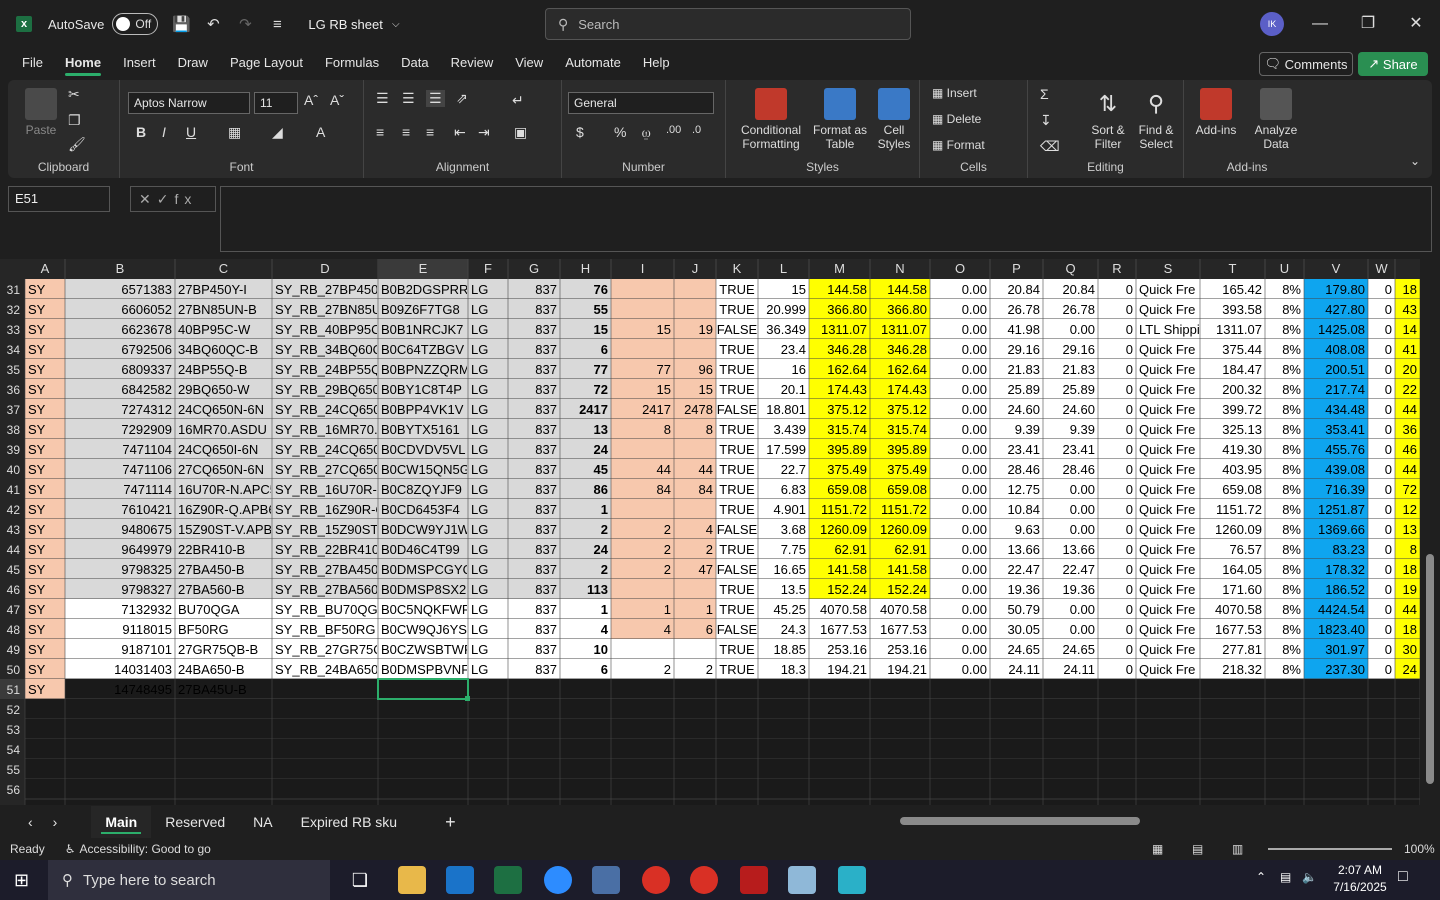  Describe the element at coordinates (1413, 549) in the screenshot. I see `cell-undefined44: 8` at that location.